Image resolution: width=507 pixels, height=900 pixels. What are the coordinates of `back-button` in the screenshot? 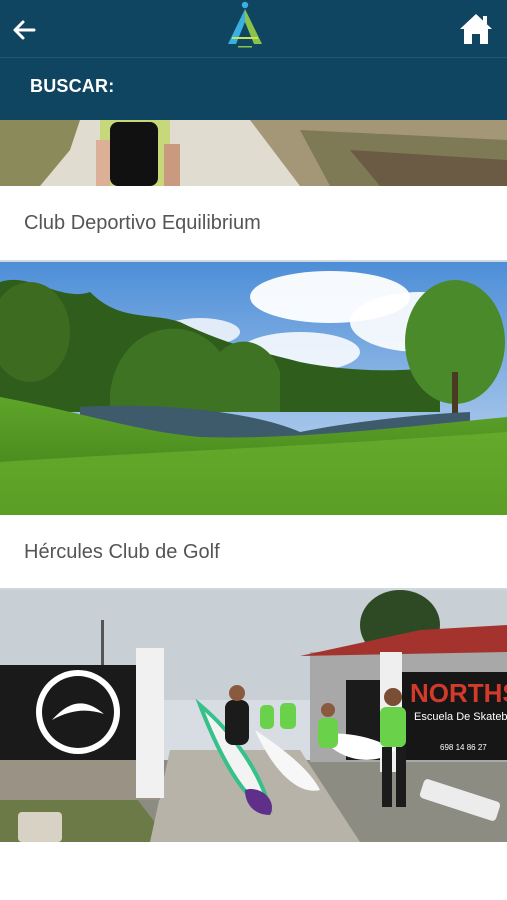 It's located at (24, 30).